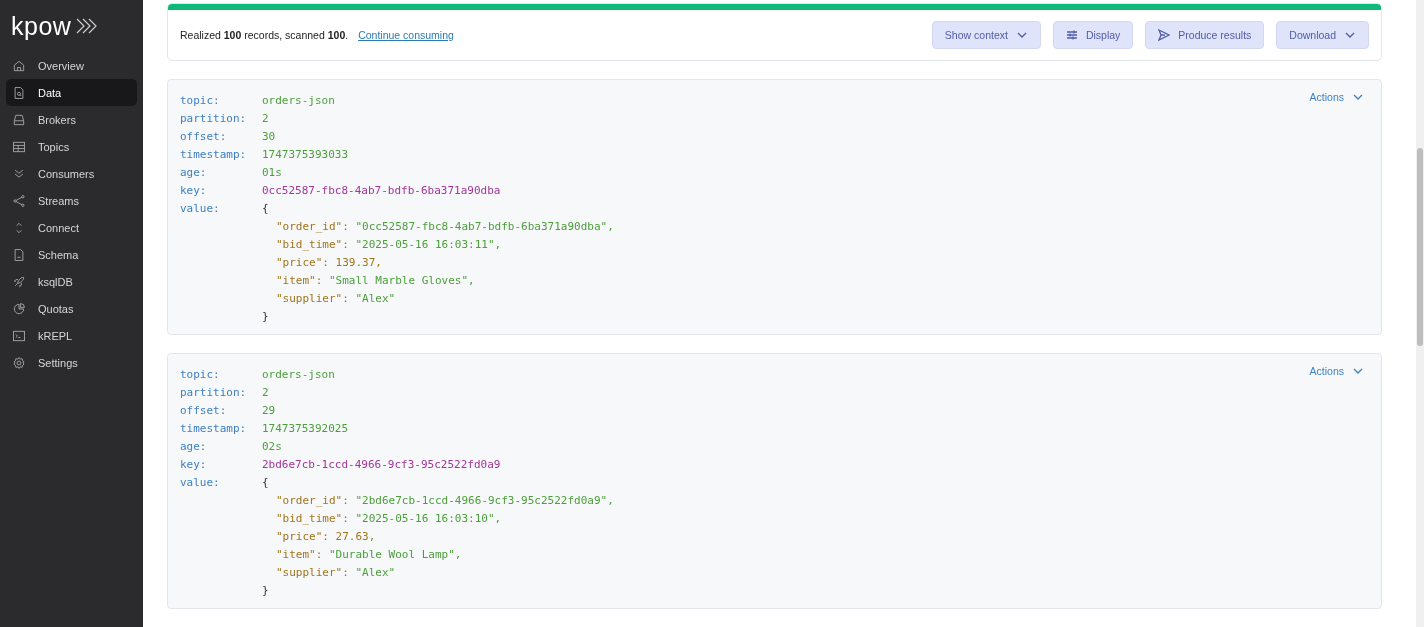 Image resolution: width=1424 pixels, height=627 pixels. I want to click on continue-link: Continue consuming, so click(406, 35).